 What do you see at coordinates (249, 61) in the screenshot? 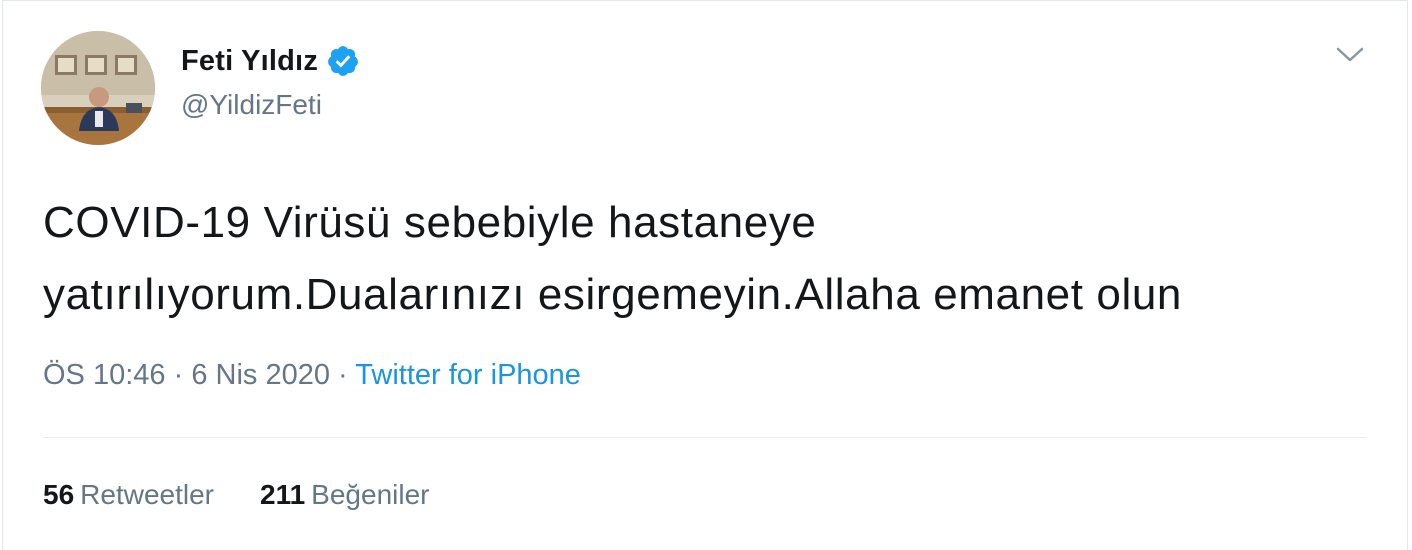
I see `display-name: Feti Yıldız` at bounding box center [249, 61].